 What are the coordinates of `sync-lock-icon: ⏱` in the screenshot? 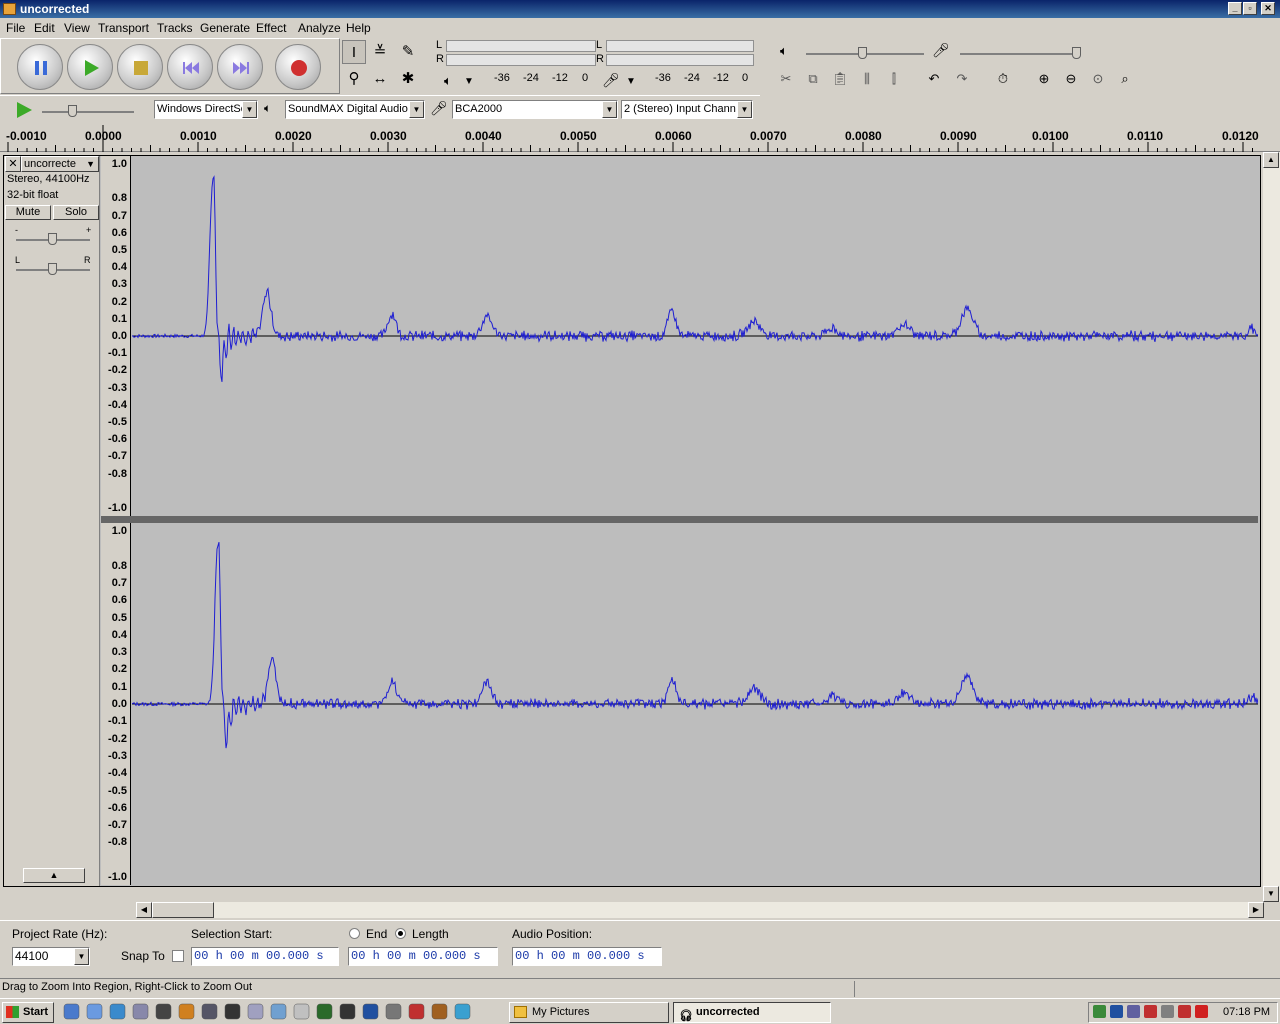 It's located at (1003, 79).